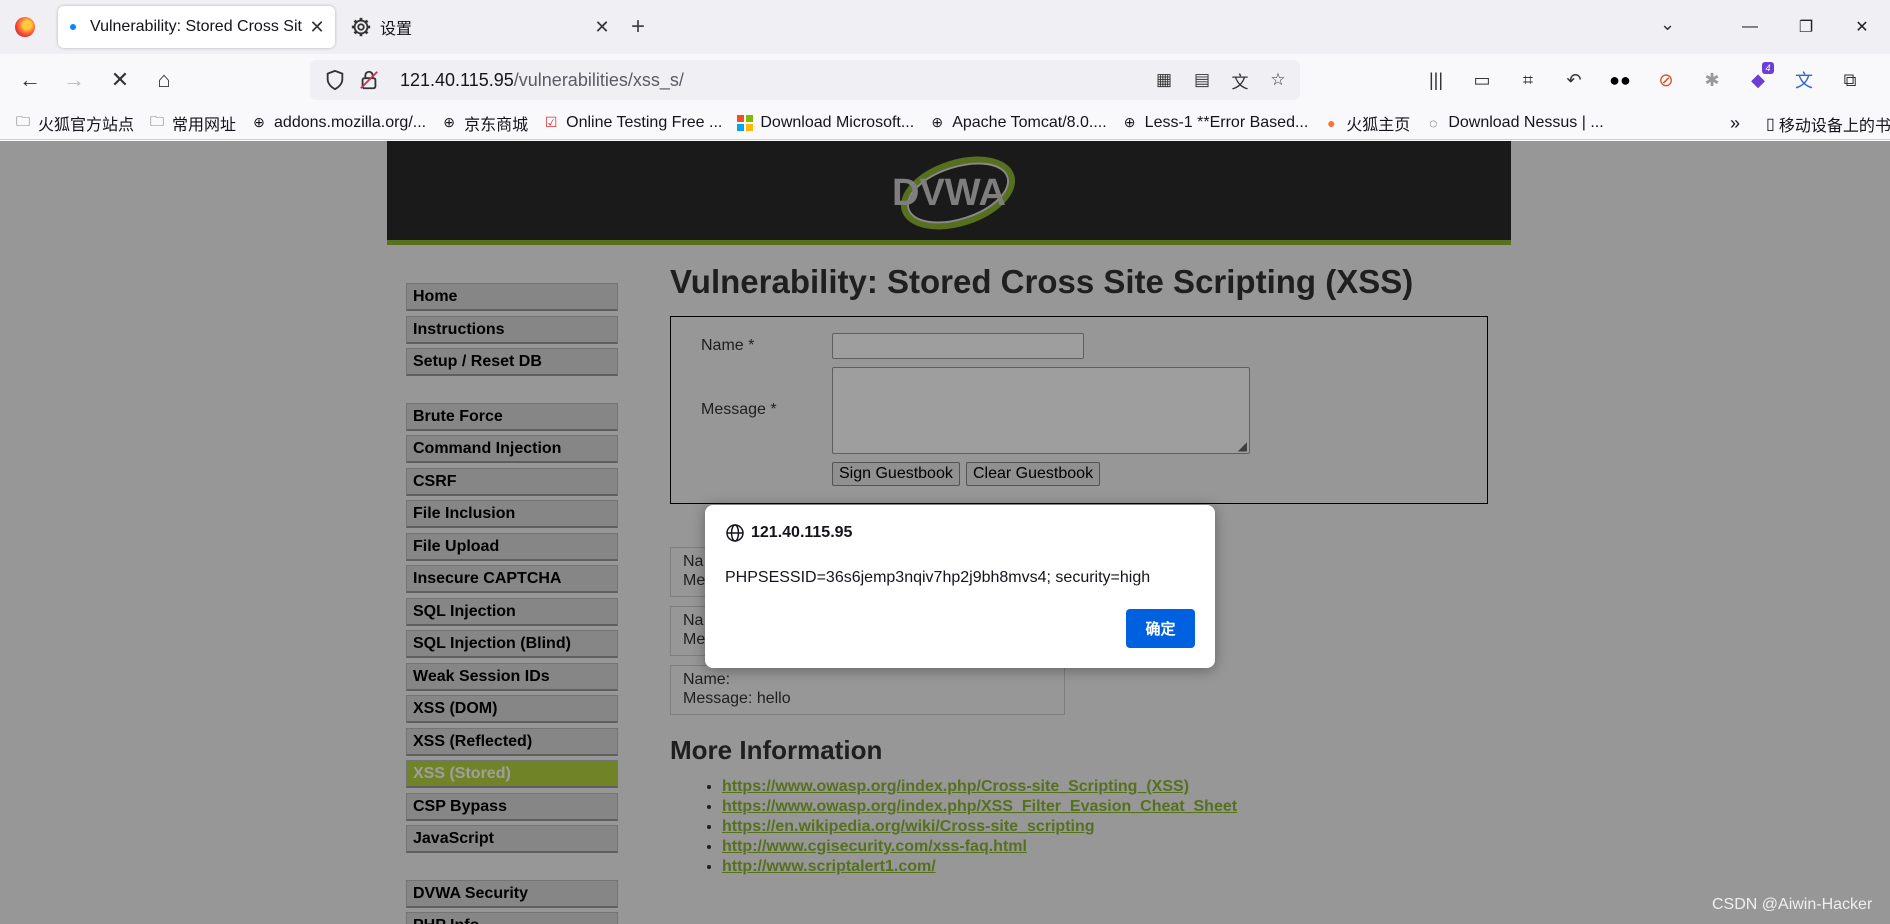 The width and height of the screenshot is (1890, 924). I want to click on block-extension-icon: ⊘, so click(1666, 80).